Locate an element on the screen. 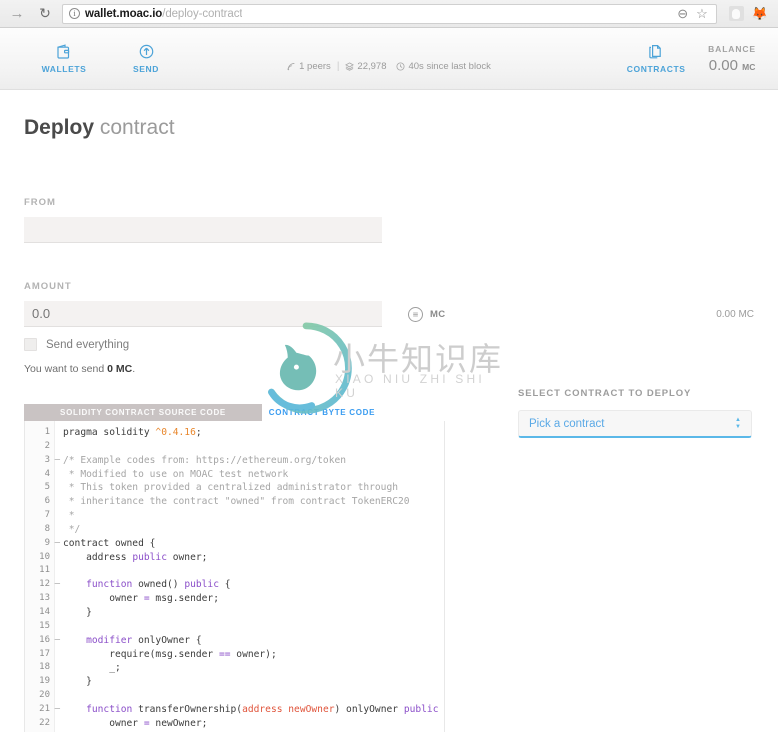 This screenshot has height=732, width=778. nav-item-send: SEND is located at coordinates (146, 59).